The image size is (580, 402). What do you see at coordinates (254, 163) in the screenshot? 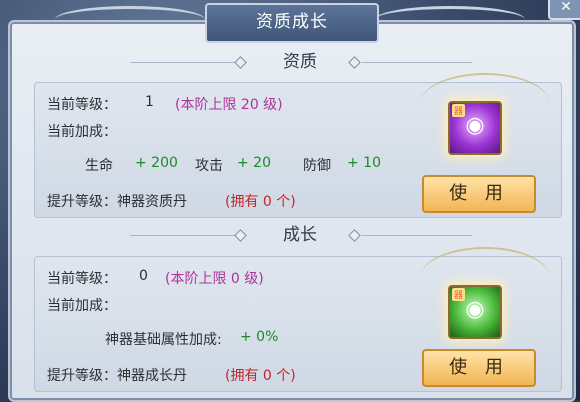
I see `stat-attack-value: + 20` at bounding box center [254, 163].